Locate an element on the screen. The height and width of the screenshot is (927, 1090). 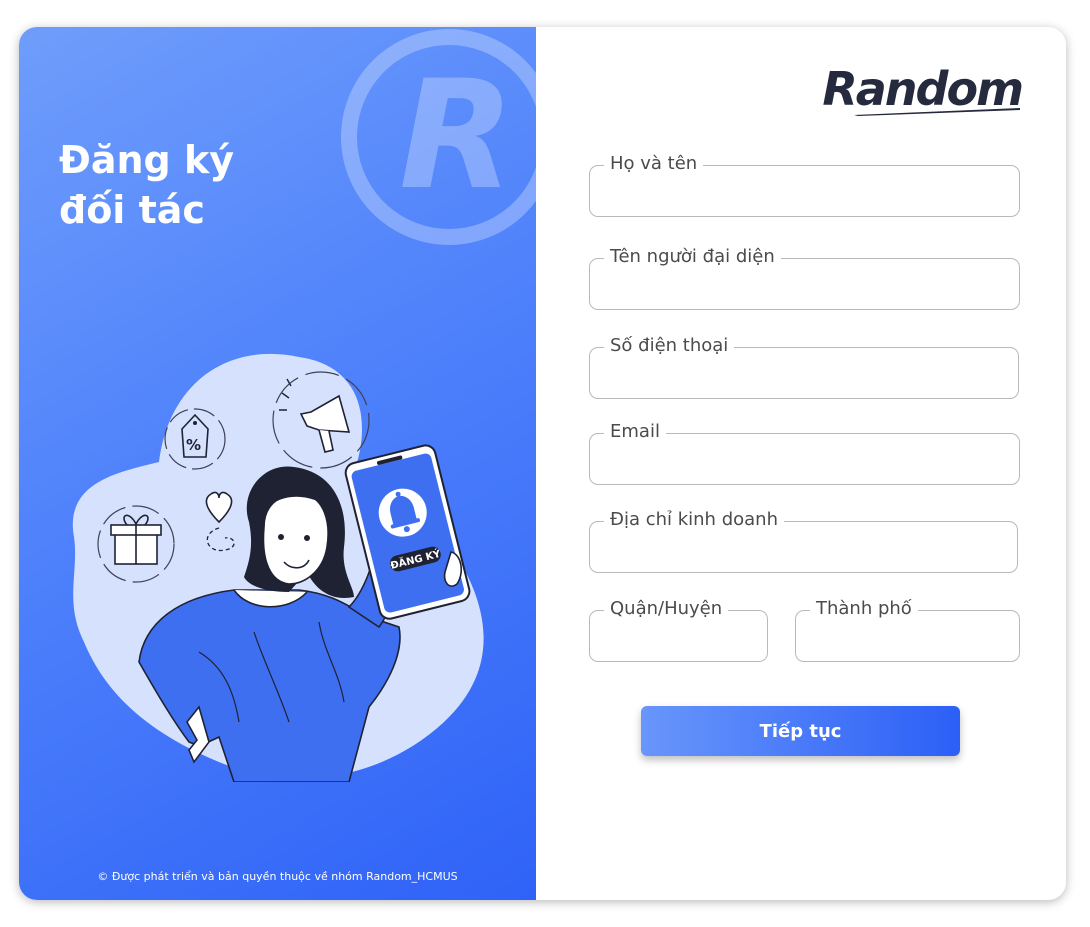
full-name-input is located at coordinates (804, 193).